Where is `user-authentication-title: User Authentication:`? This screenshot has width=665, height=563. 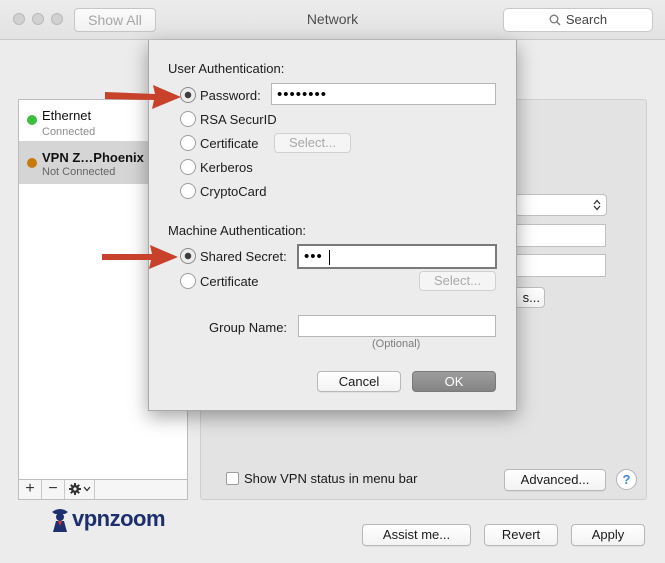
user-authentication-title: User Authentication: is located at coordinates (226, 68).